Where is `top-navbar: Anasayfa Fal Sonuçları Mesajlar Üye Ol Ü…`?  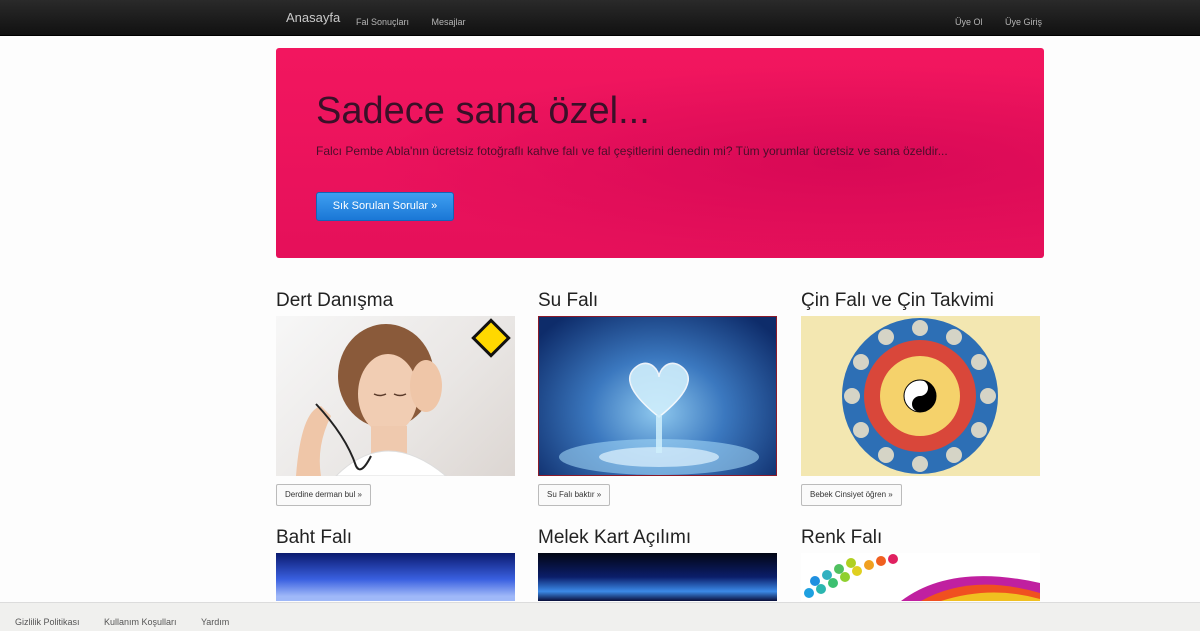
top-navbar: Anasayfa Fal Sonuçları Mesajlar Üye Ol Ü… is located at coordinates (600, 18).